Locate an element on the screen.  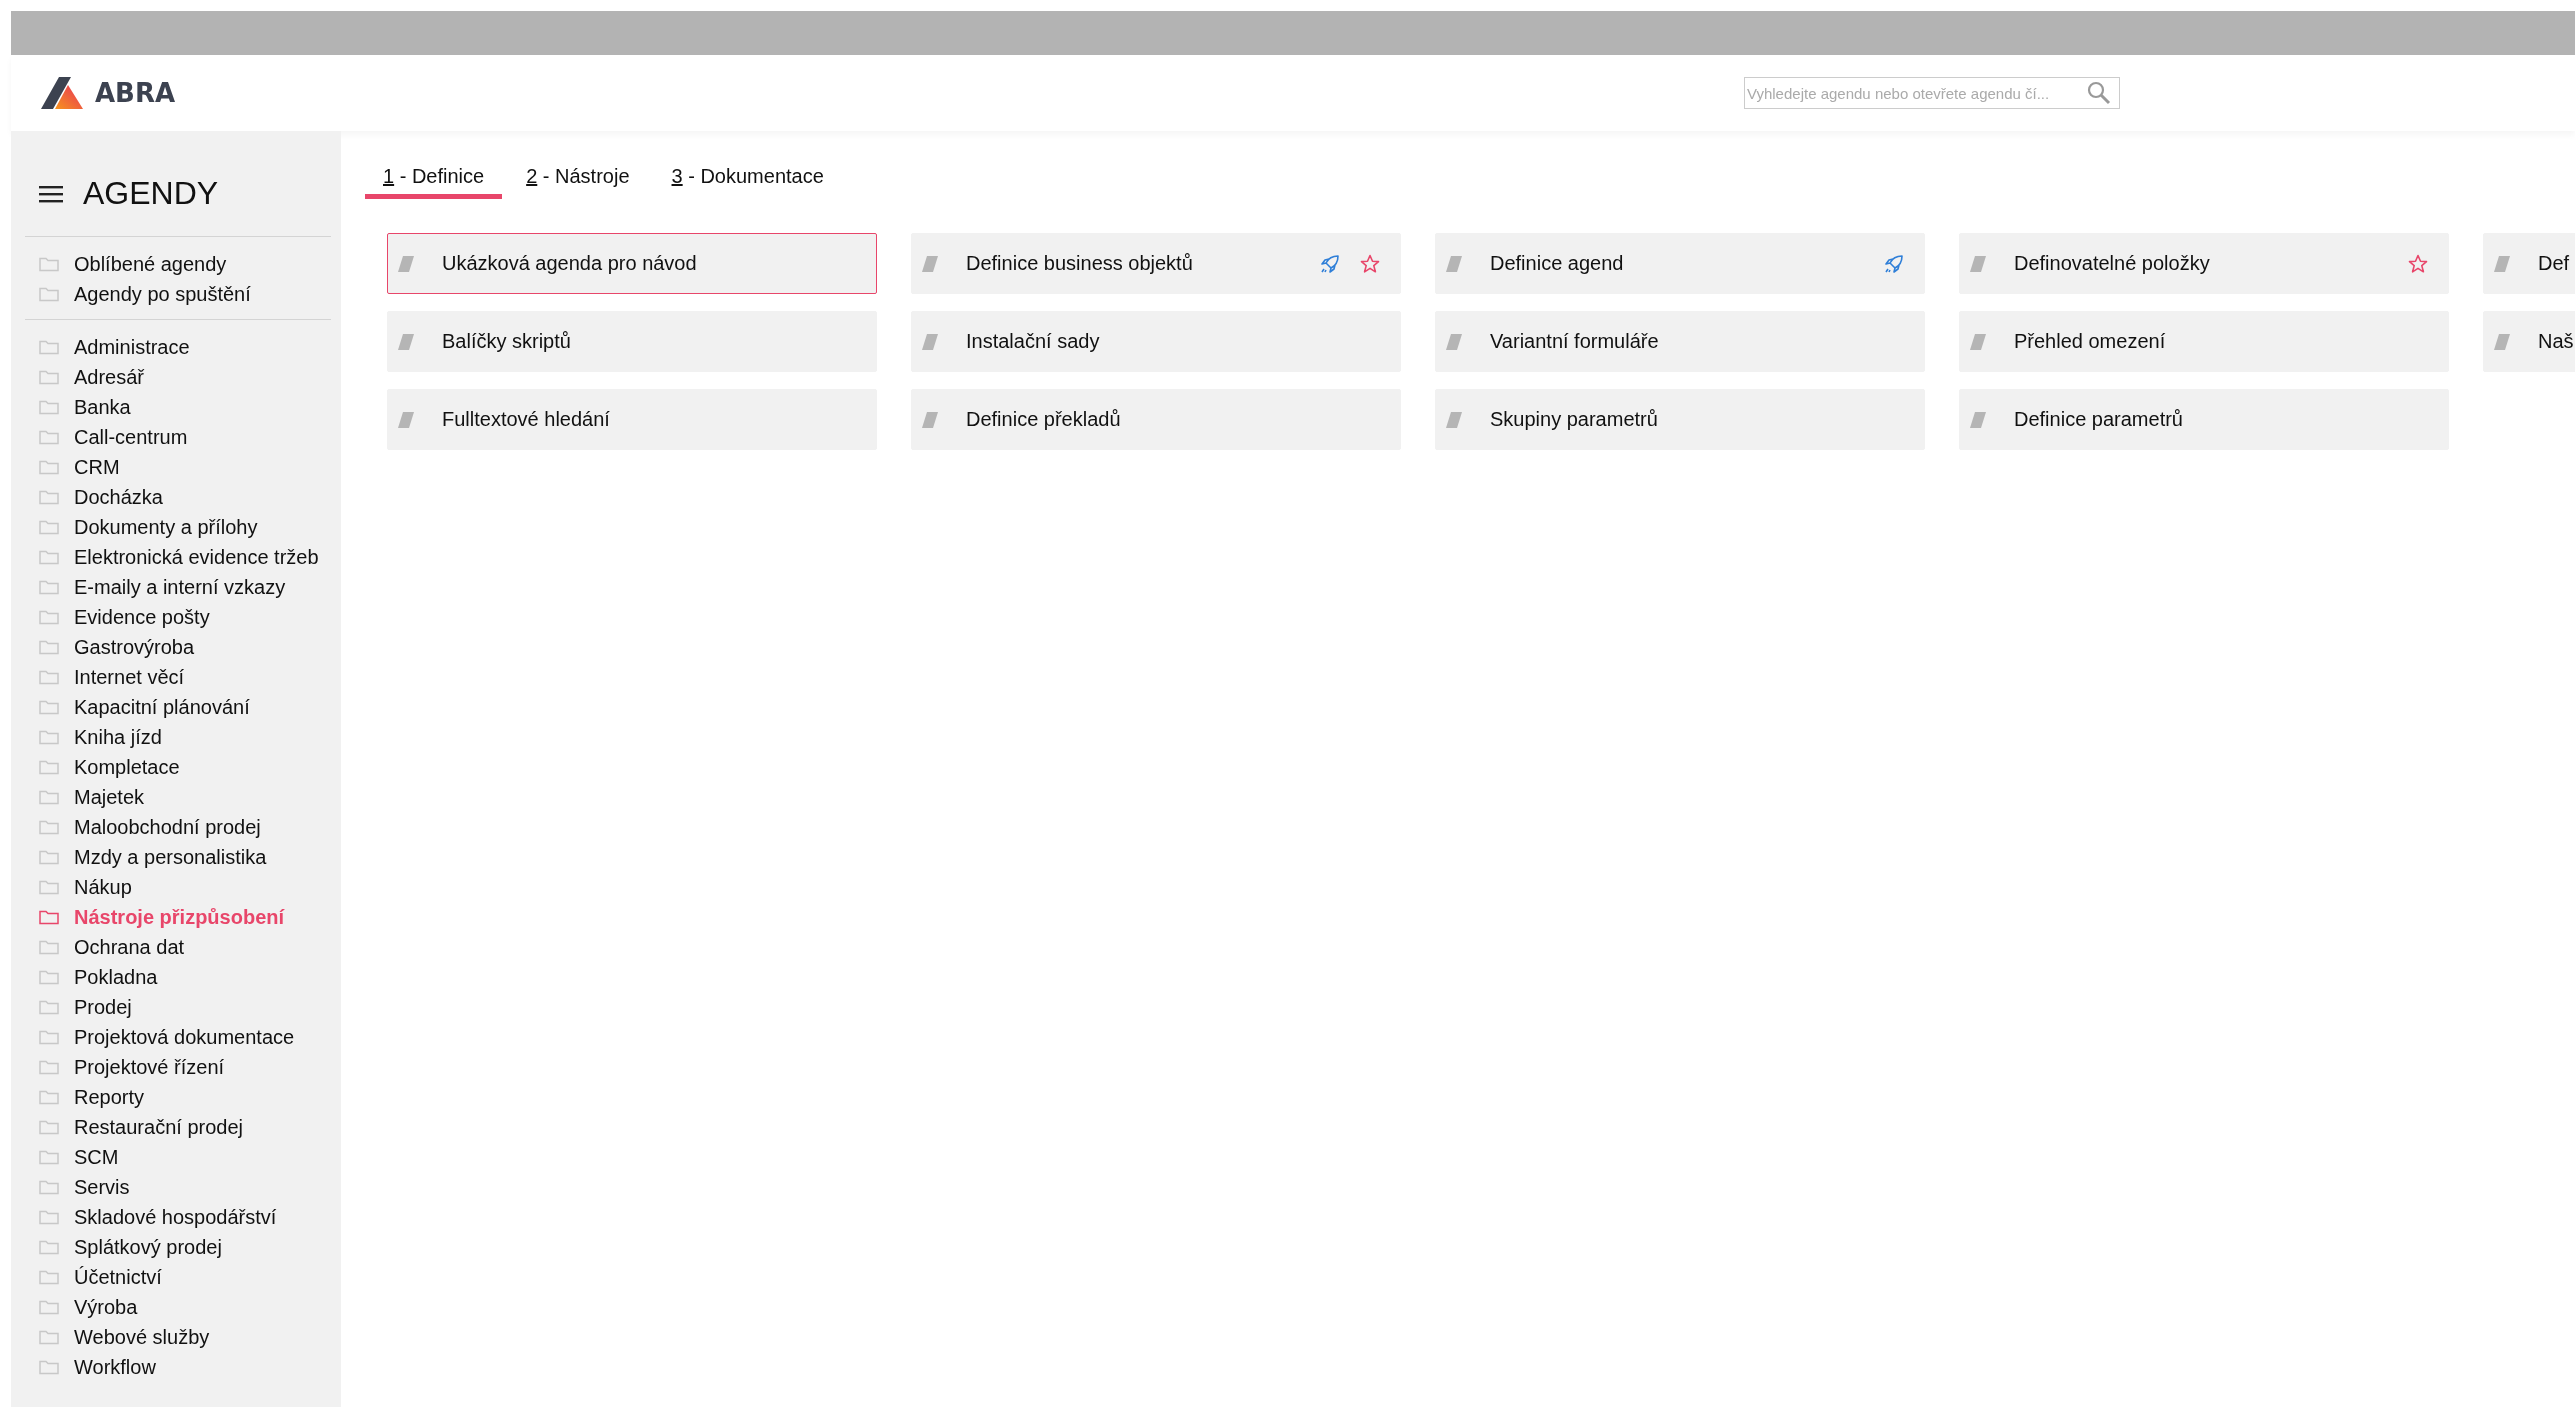
agenda-tile: Ukázková agenda pro návod is located at coordinates (632, 263).